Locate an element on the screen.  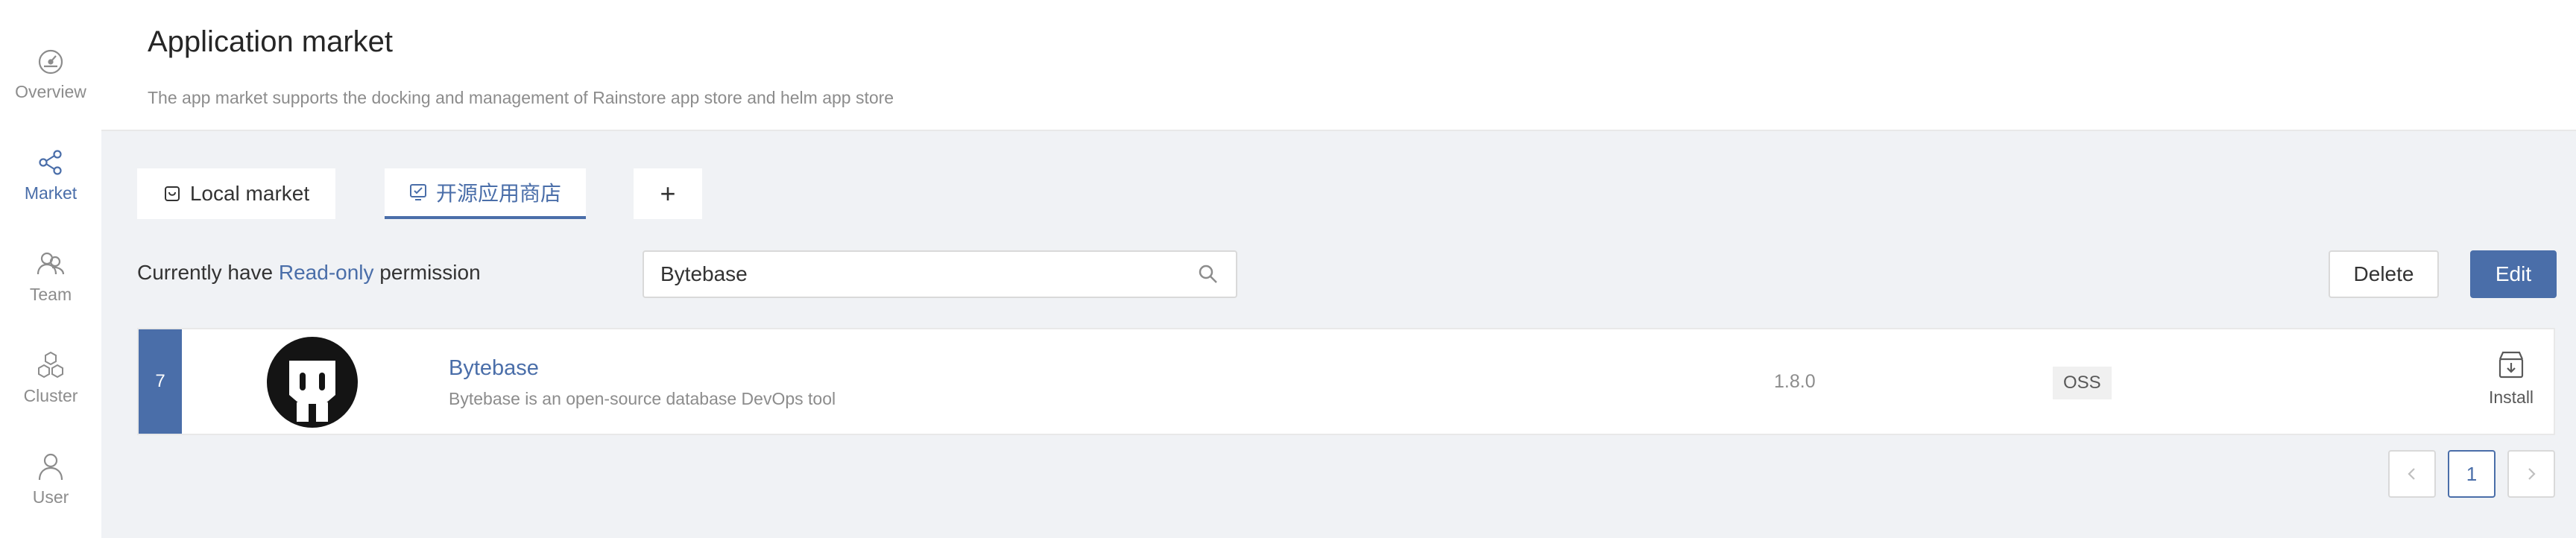
sidebar-item-label: Team is located at coordinates (50, 294).